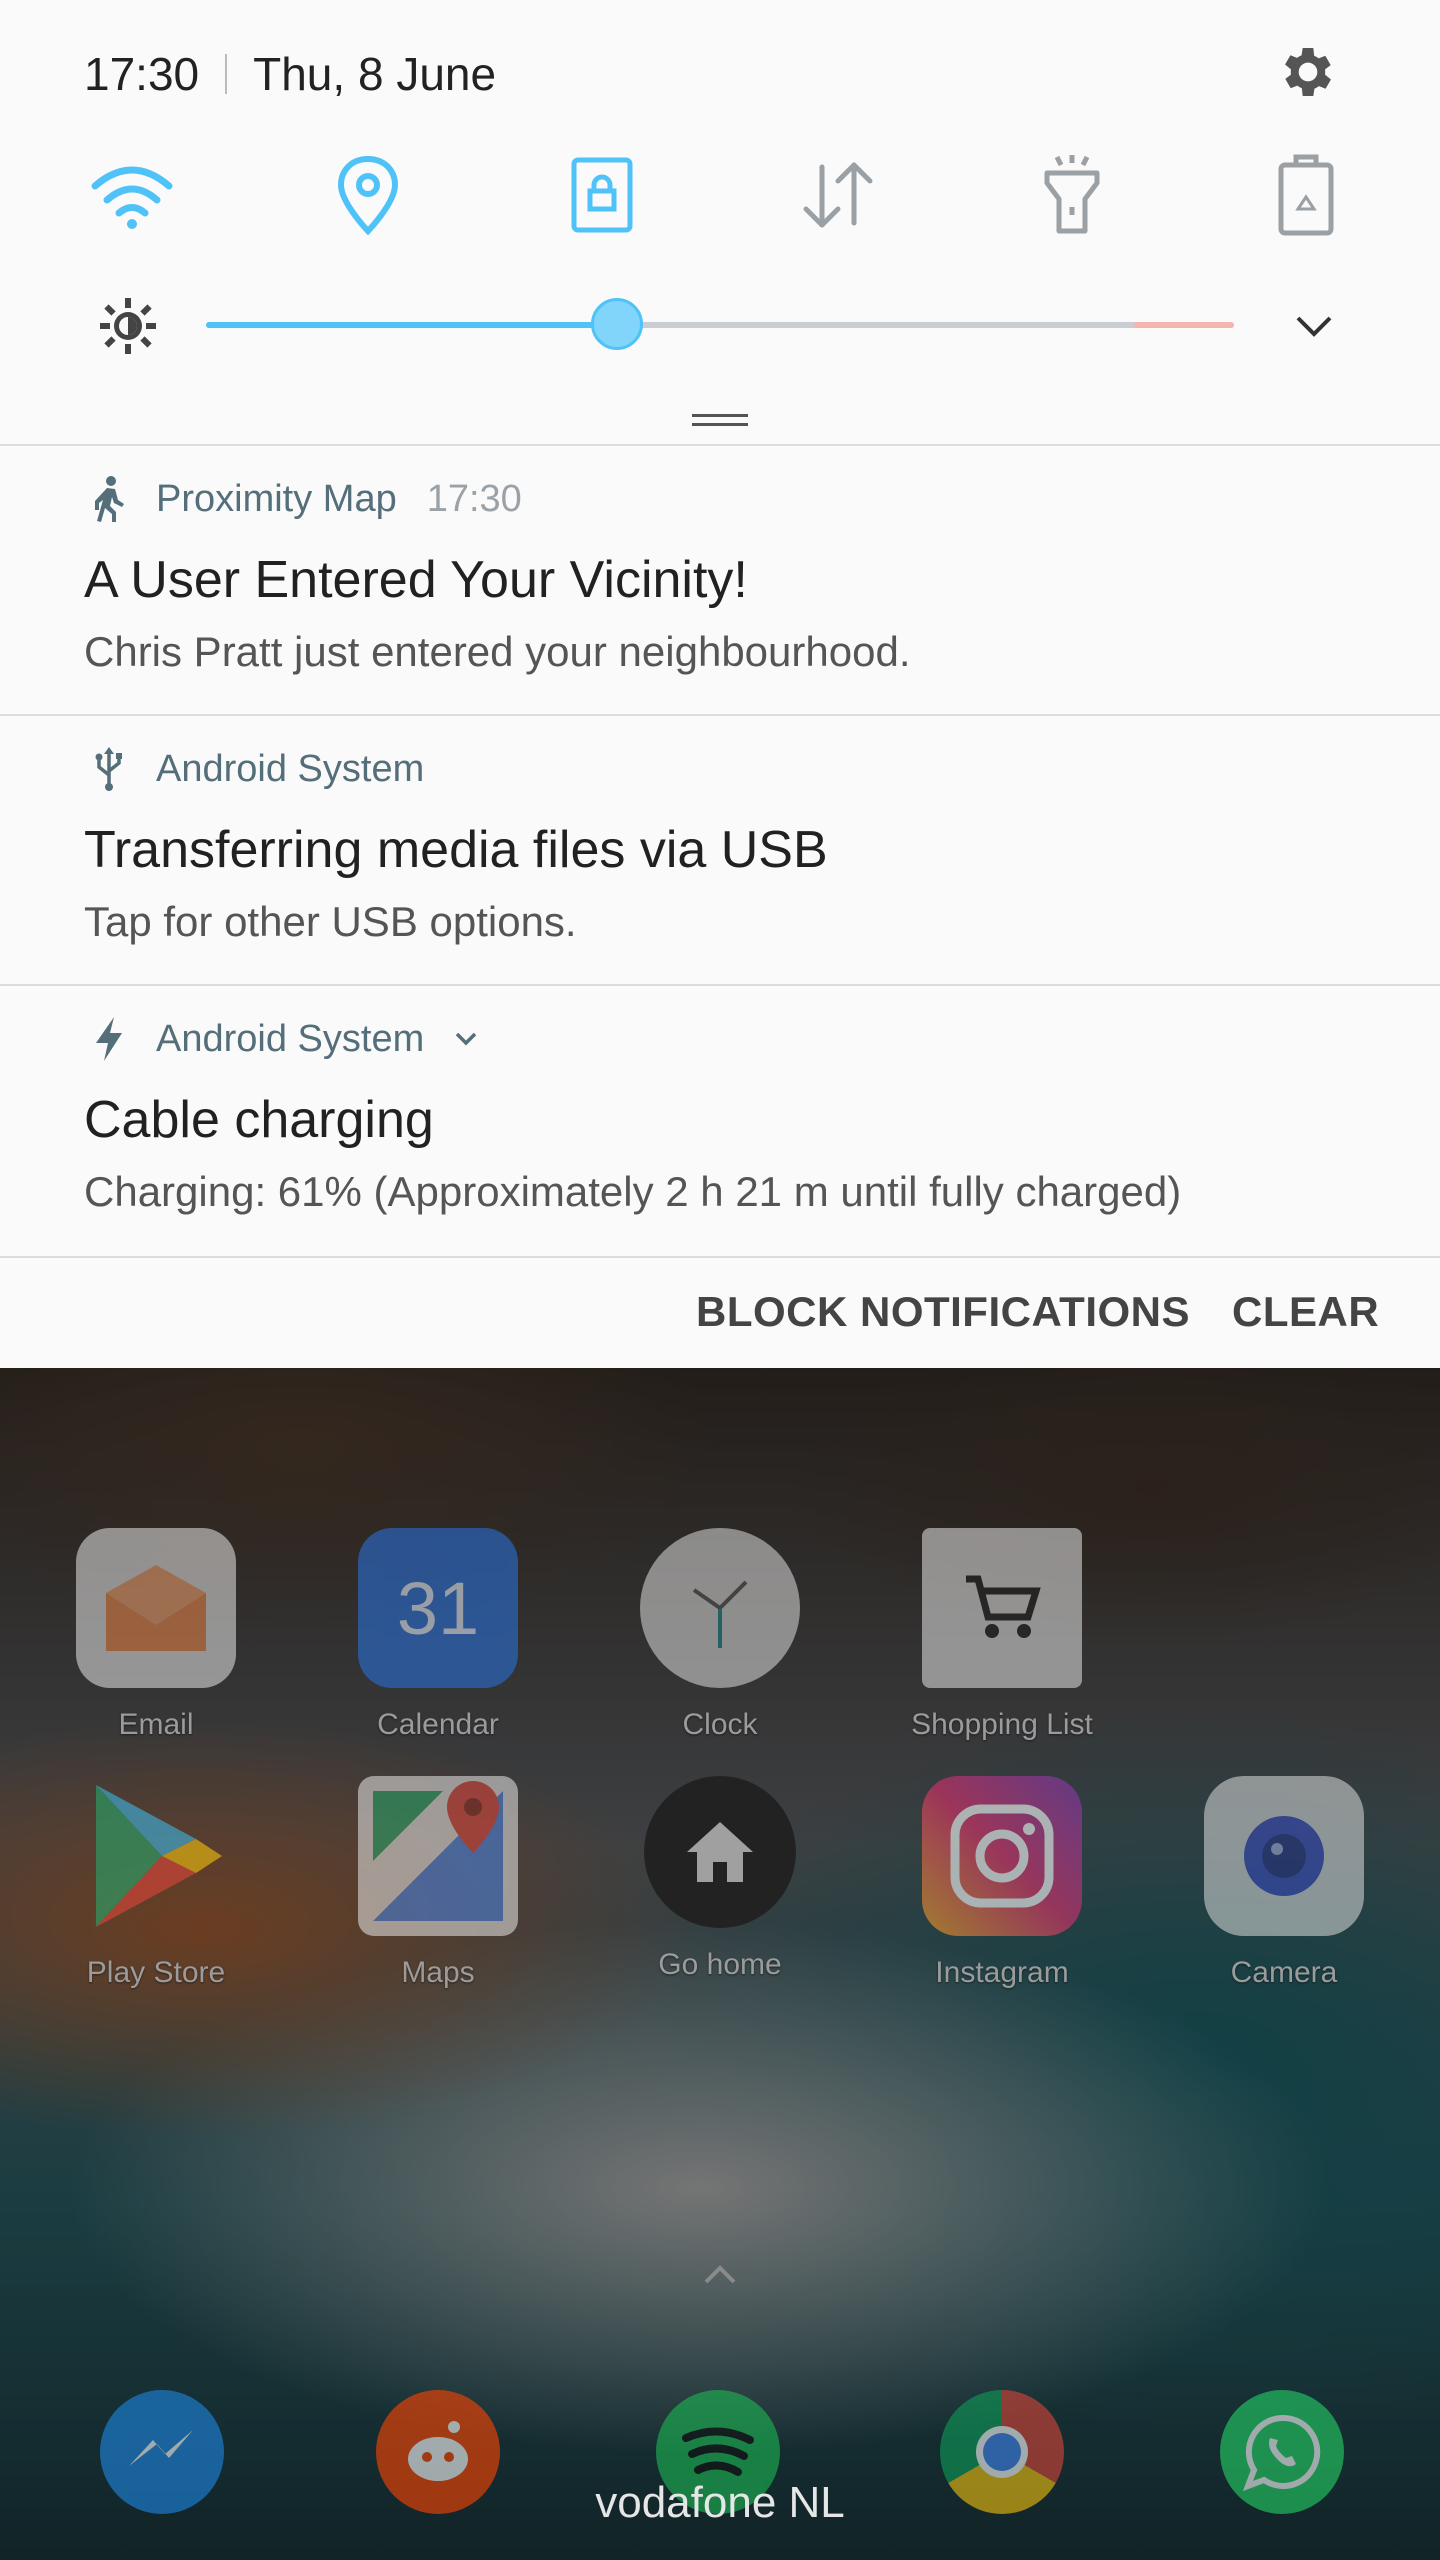 The width and height of the screenshot is (1440, 2560). I want to click on app-label: Maps, so click(438, 1972).